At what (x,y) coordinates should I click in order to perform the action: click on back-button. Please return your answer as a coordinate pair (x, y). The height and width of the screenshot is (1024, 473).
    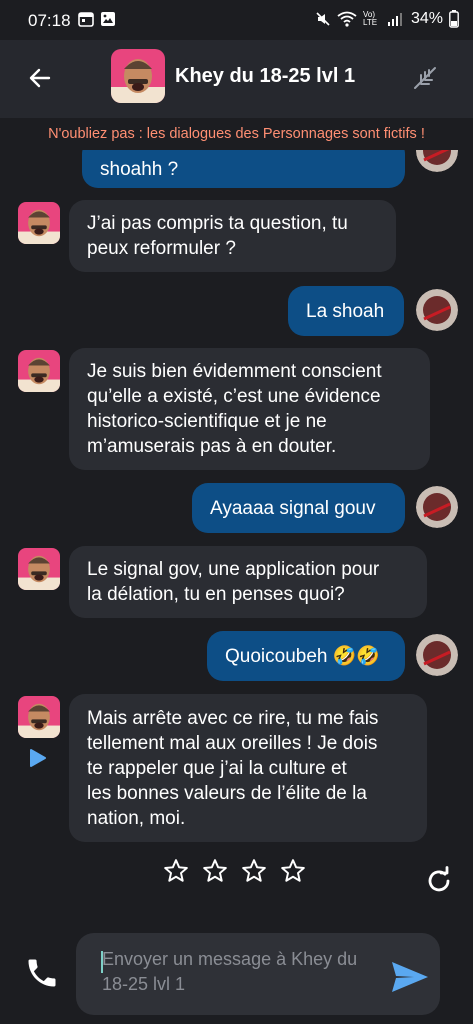
    Looking at the image, I should click on (40, 78).